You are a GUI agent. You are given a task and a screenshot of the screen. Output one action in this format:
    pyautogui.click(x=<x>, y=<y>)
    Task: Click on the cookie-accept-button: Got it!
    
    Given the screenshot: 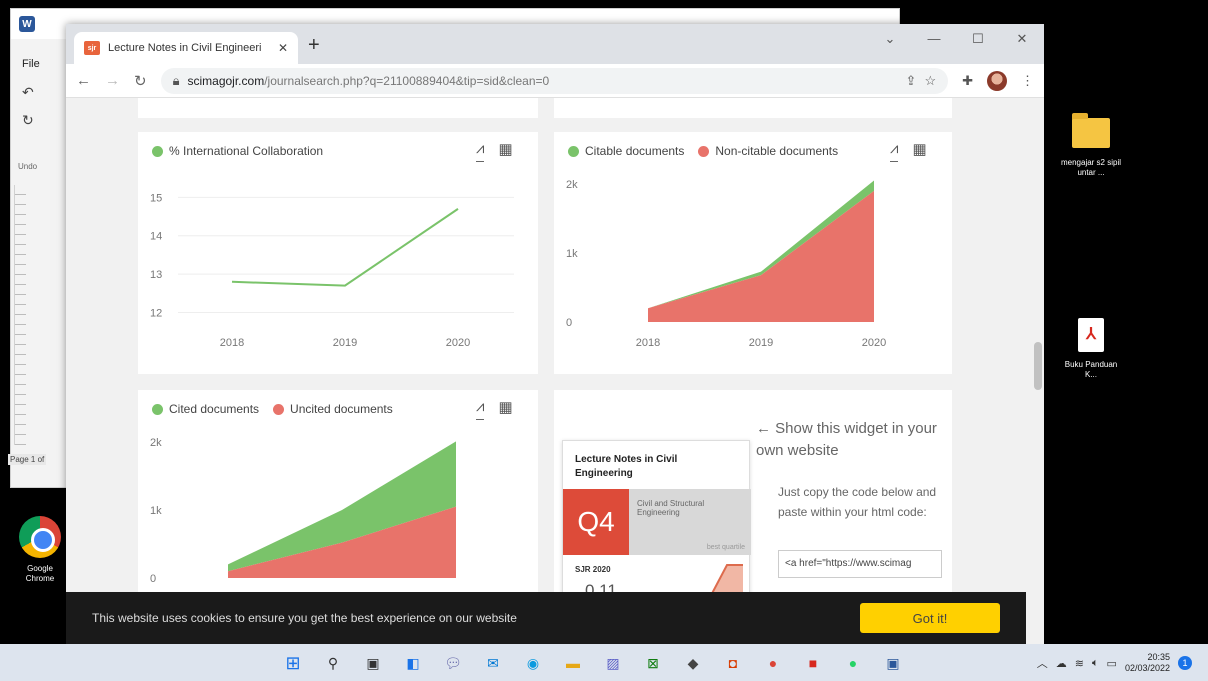 What is the action you would take?
    pyautogui.click(x=930, y=618)
    